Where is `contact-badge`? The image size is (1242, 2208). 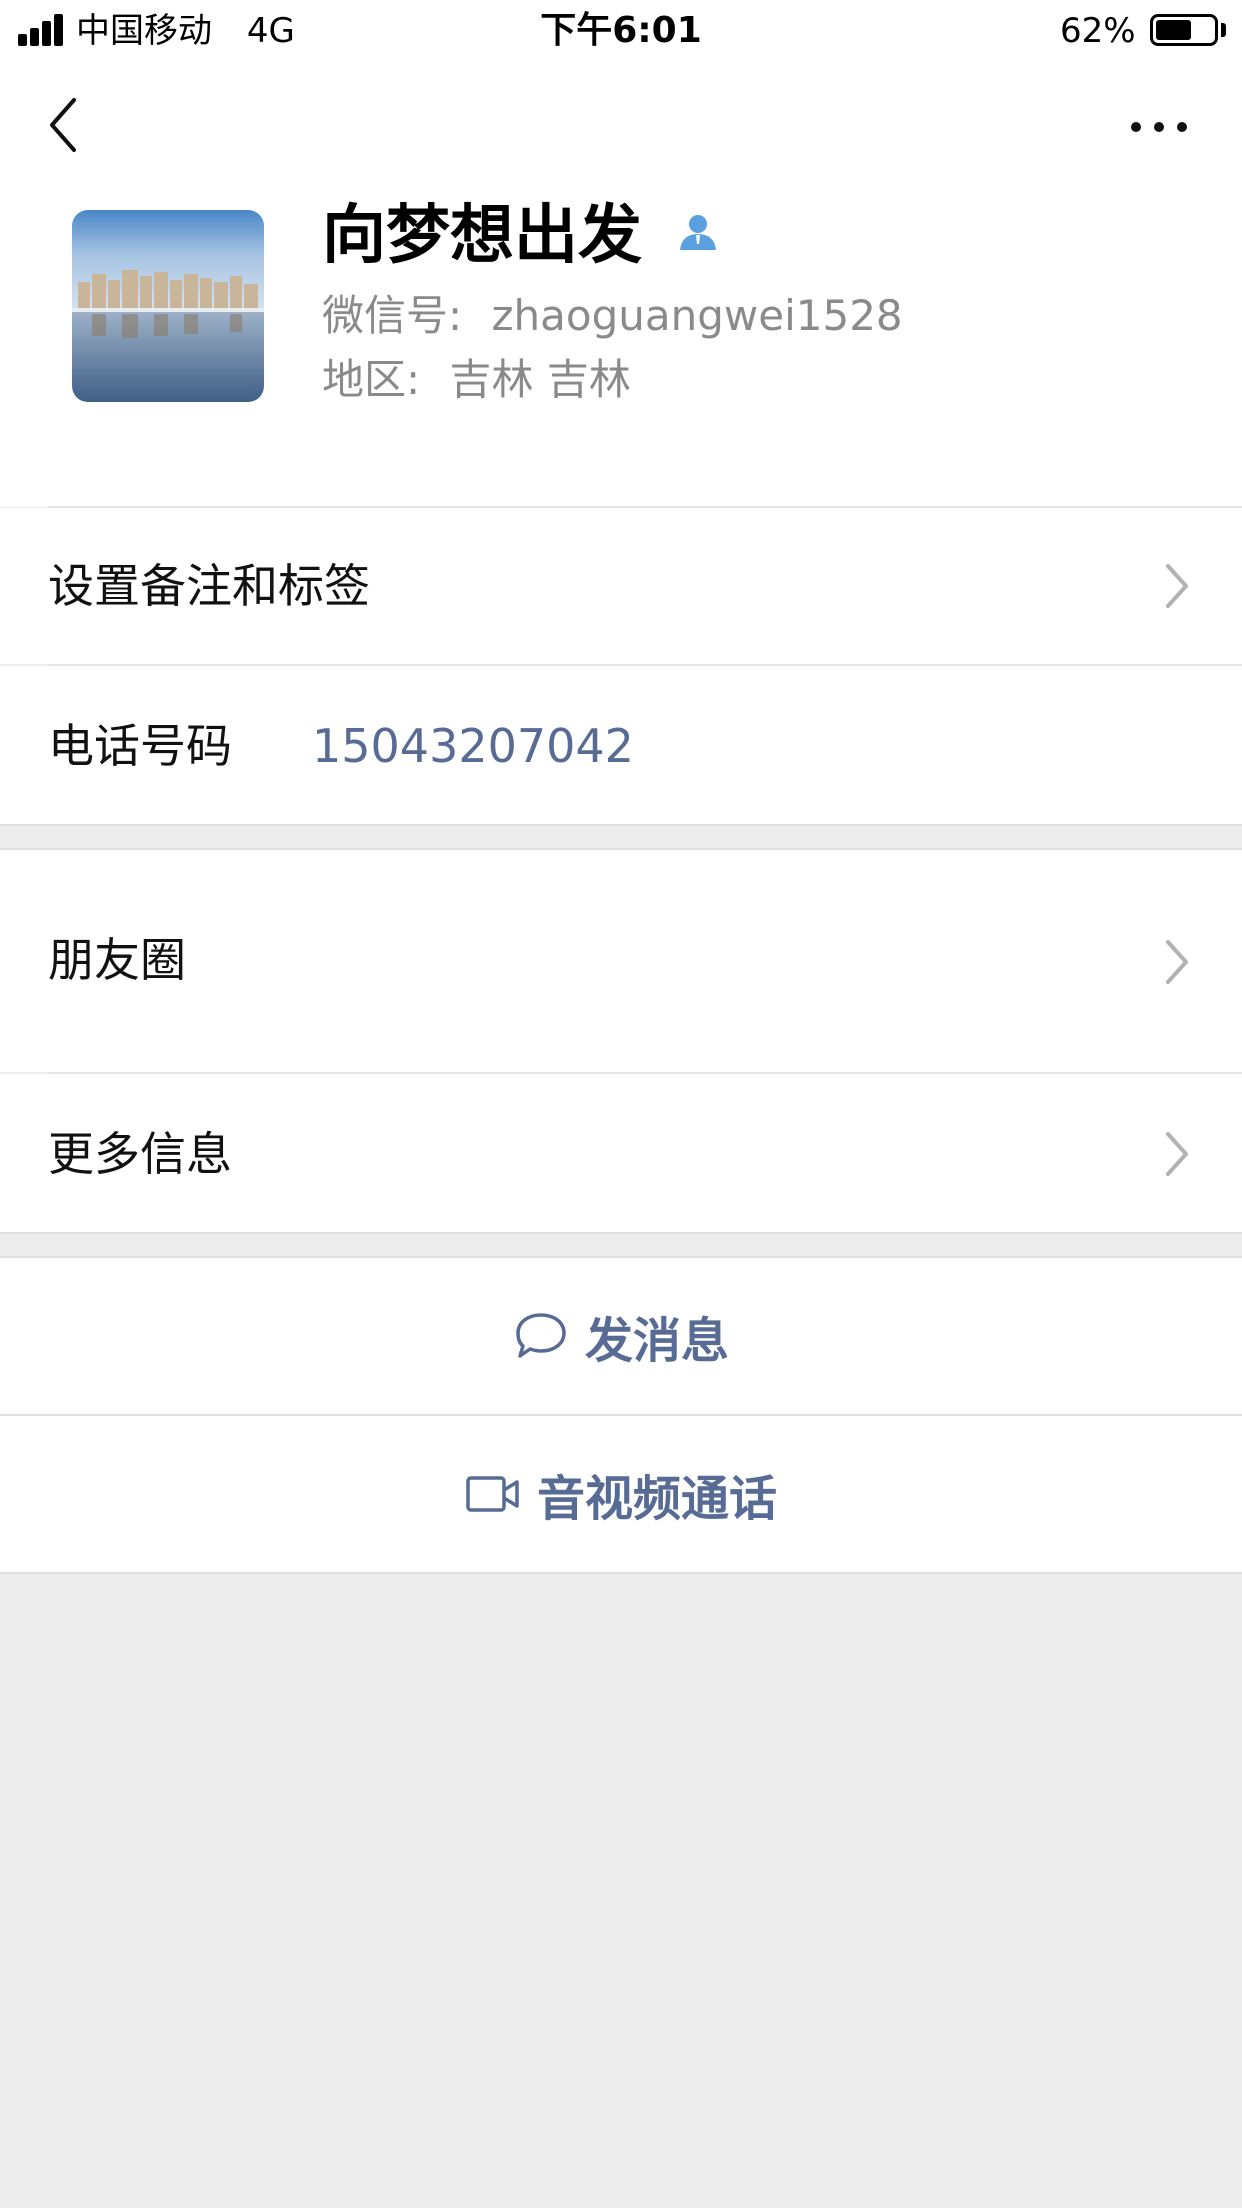
contact-badge is located at coordinates (698, 232).